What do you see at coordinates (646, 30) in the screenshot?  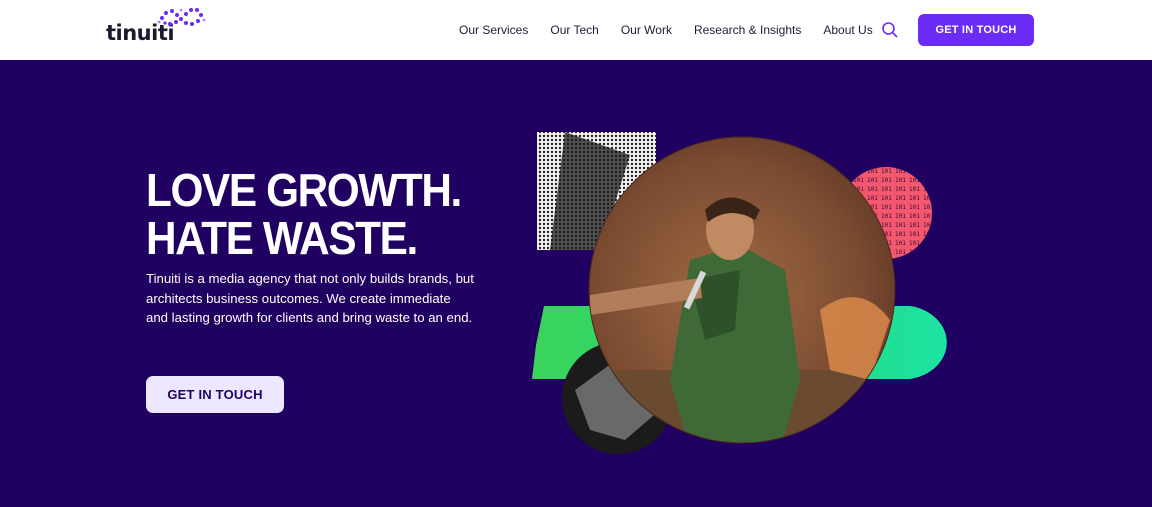 I see `nav-our-work: Our Work` at bounding box center [646, 30].